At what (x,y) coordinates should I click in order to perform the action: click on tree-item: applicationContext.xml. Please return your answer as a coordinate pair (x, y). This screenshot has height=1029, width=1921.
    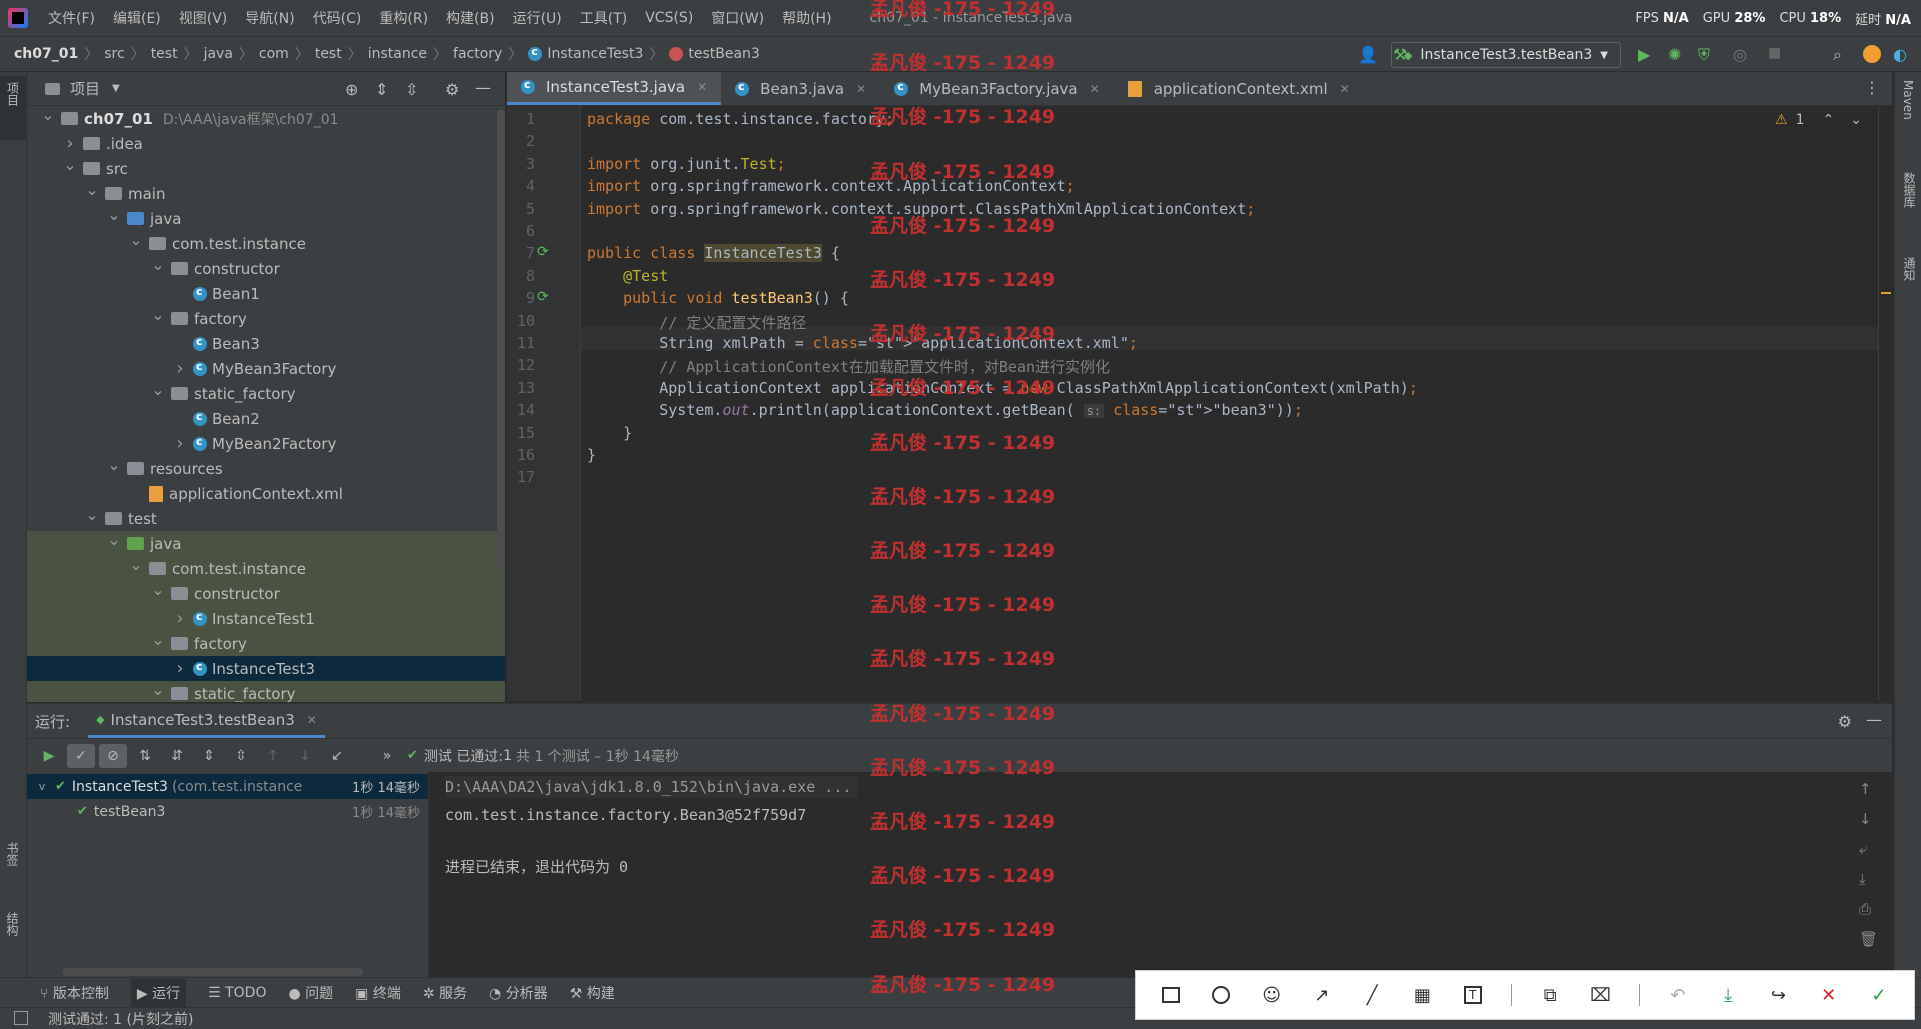
    Looking at the image, I should click on (266, 493).